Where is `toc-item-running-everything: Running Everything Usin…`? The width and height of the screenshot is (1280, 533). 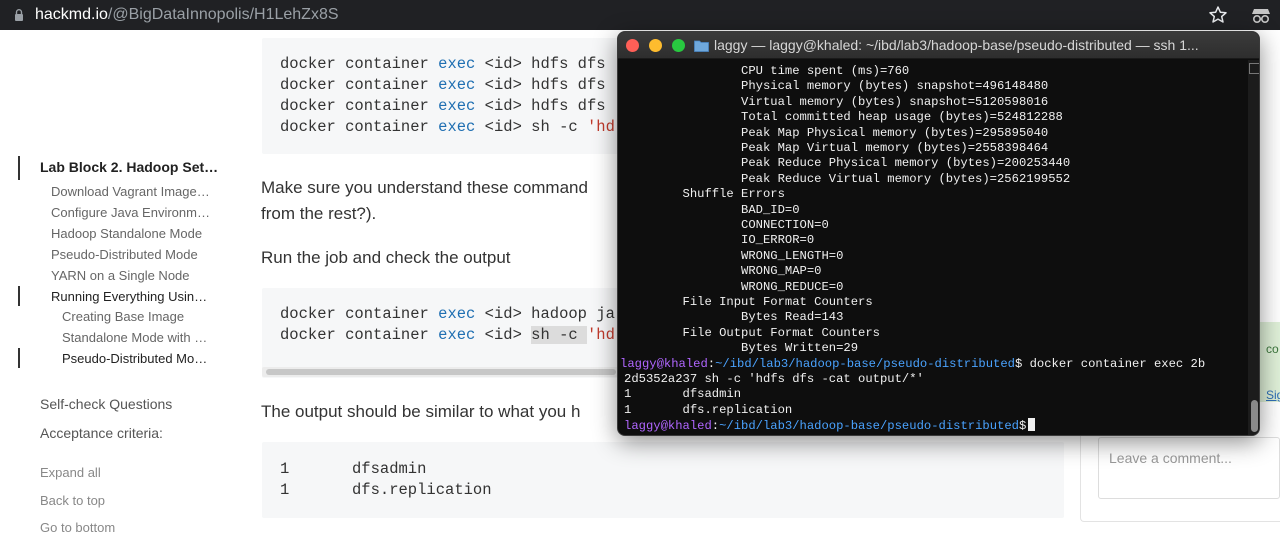
toc-item-running-everything: Running Everything Usin… is located at coordinates (129, 297).